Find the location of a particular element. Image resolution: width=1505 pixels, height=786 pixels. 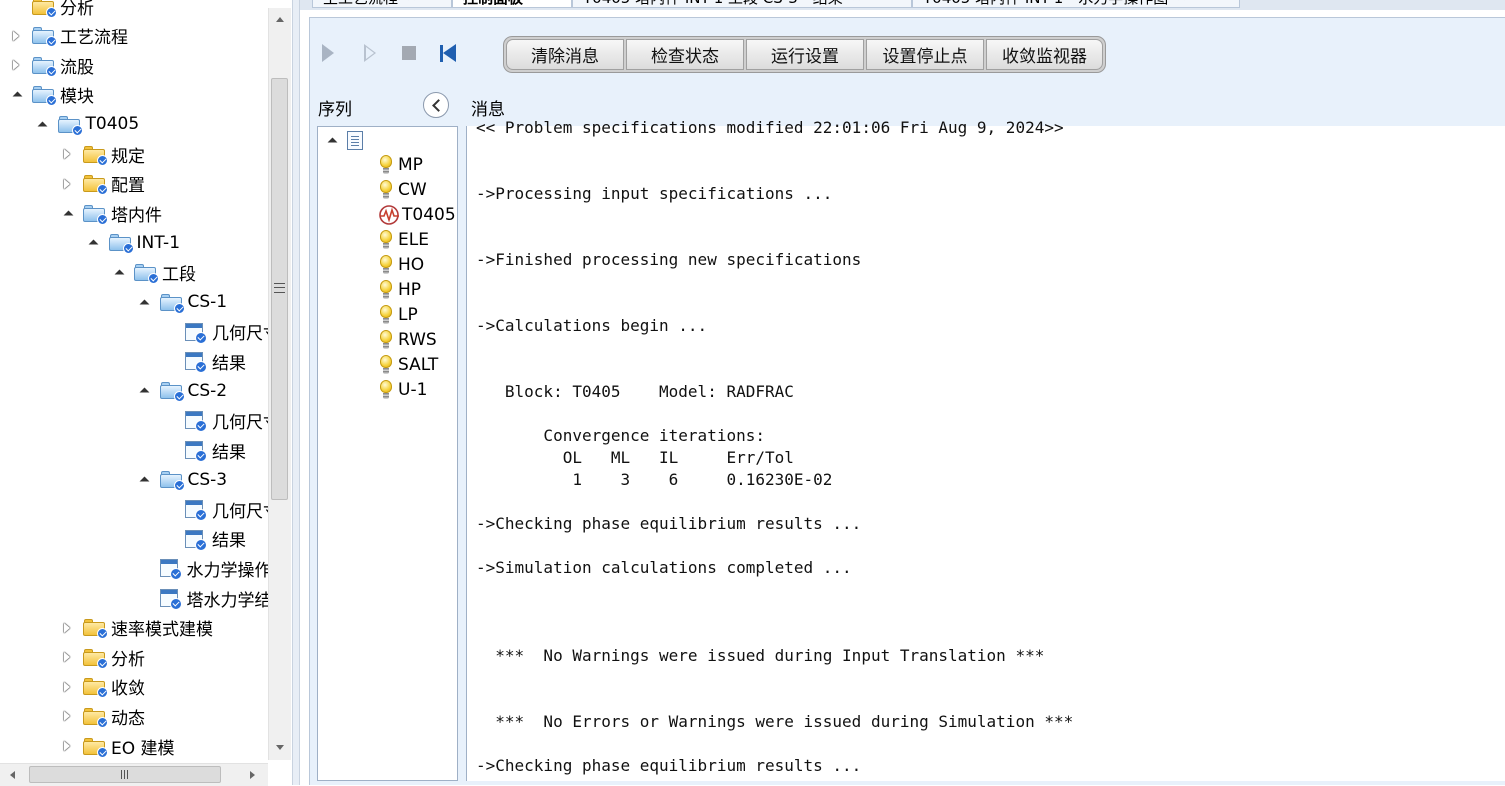

nav-tree-item: 水力学操作图 is located at coordinates (213, 568).